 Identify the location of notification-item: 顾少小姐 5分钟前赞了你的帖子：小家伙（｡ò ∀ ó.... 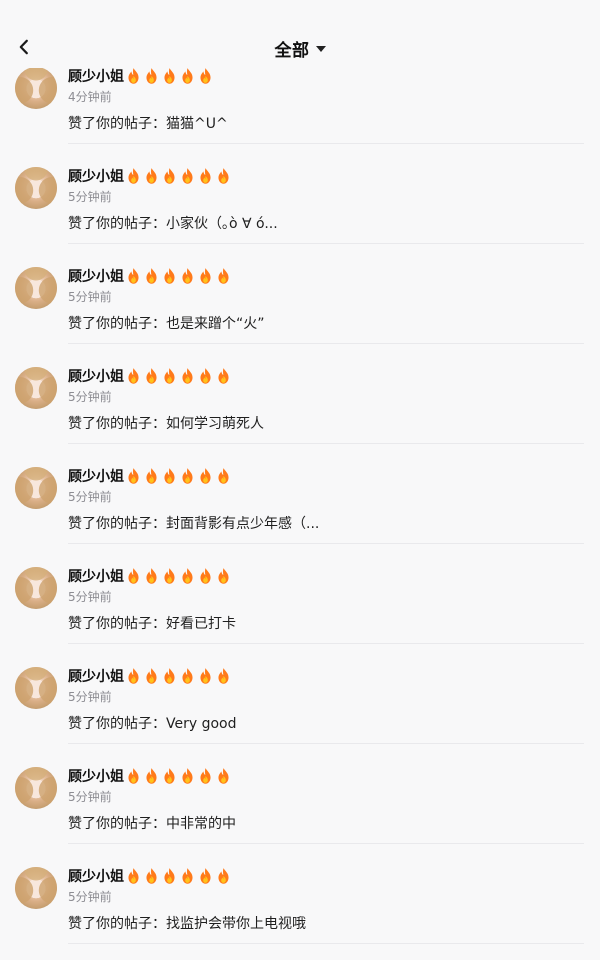
(300, 217).